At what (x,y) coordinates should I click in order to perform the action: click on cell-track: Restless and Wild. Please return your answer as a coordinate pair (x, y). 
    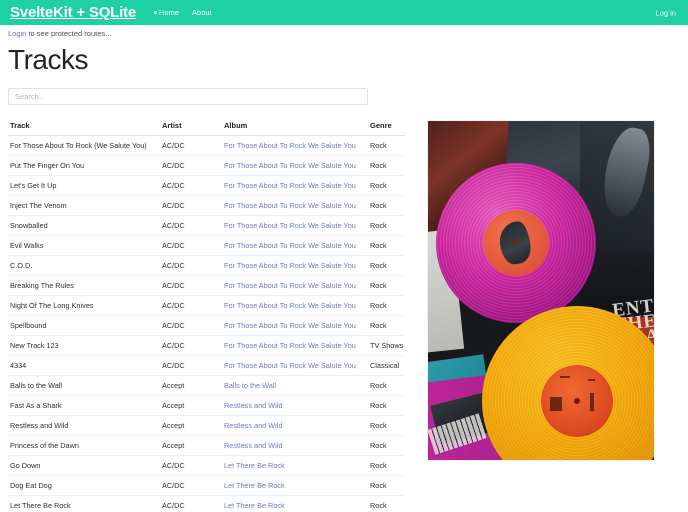
    Looking at the image, I should click on (84, 425).